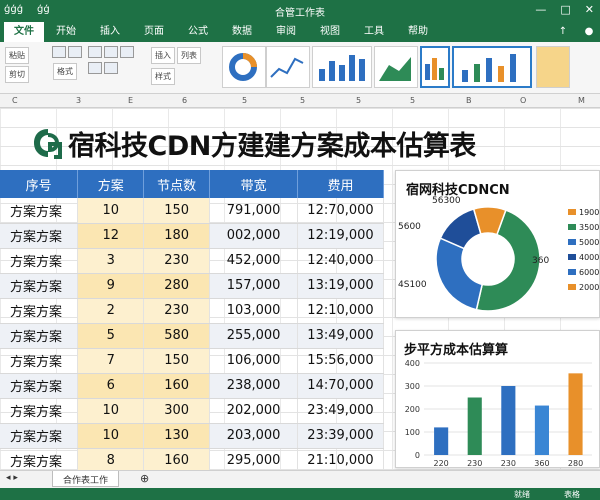 This screenshot has height=500, width=600. What do you see at coordinates (523, 100) in the screenshot?
I see `col-header: O` at bounding box center [523, 100].